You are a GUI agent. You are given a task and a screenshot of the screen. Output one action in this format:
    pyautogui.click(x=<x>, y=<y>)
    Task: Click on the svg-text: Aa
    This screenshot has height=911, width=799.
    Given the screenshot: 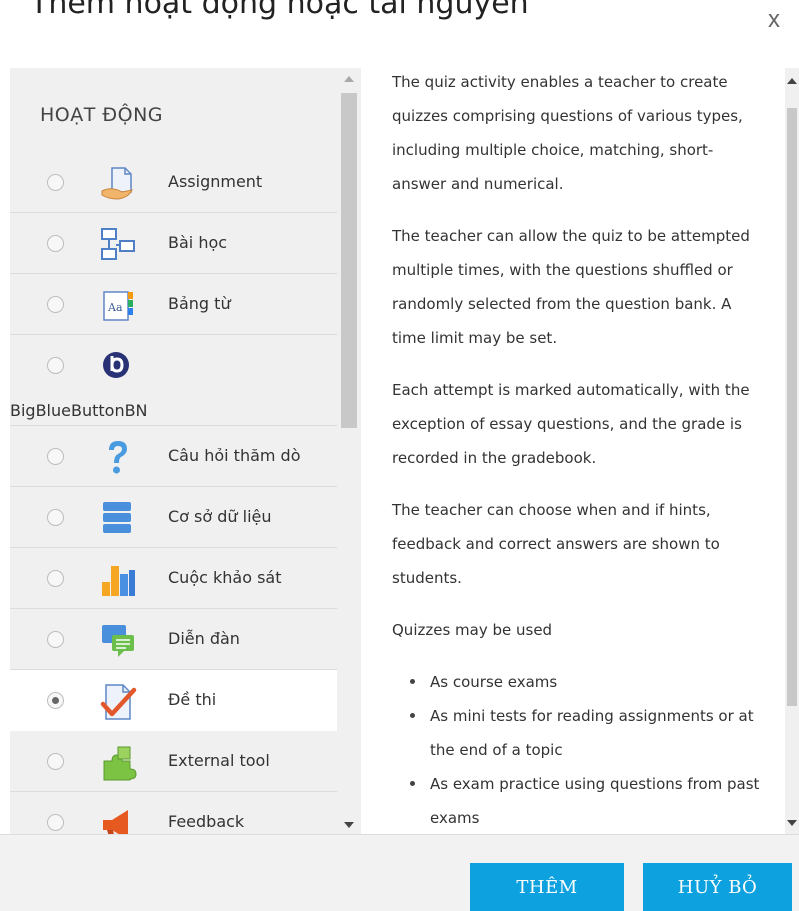 What is the action you would take?
    pyautogui.click(x=115, y=307)
    